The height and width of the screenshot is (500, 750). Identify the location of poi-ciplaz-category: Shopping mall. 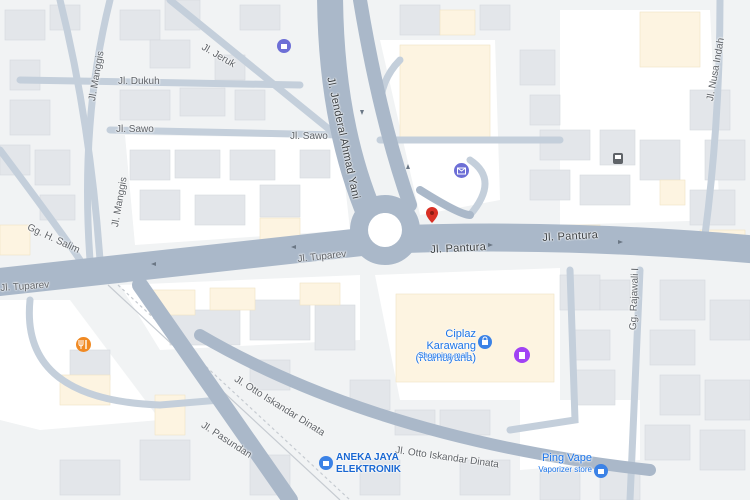
(443, 356).